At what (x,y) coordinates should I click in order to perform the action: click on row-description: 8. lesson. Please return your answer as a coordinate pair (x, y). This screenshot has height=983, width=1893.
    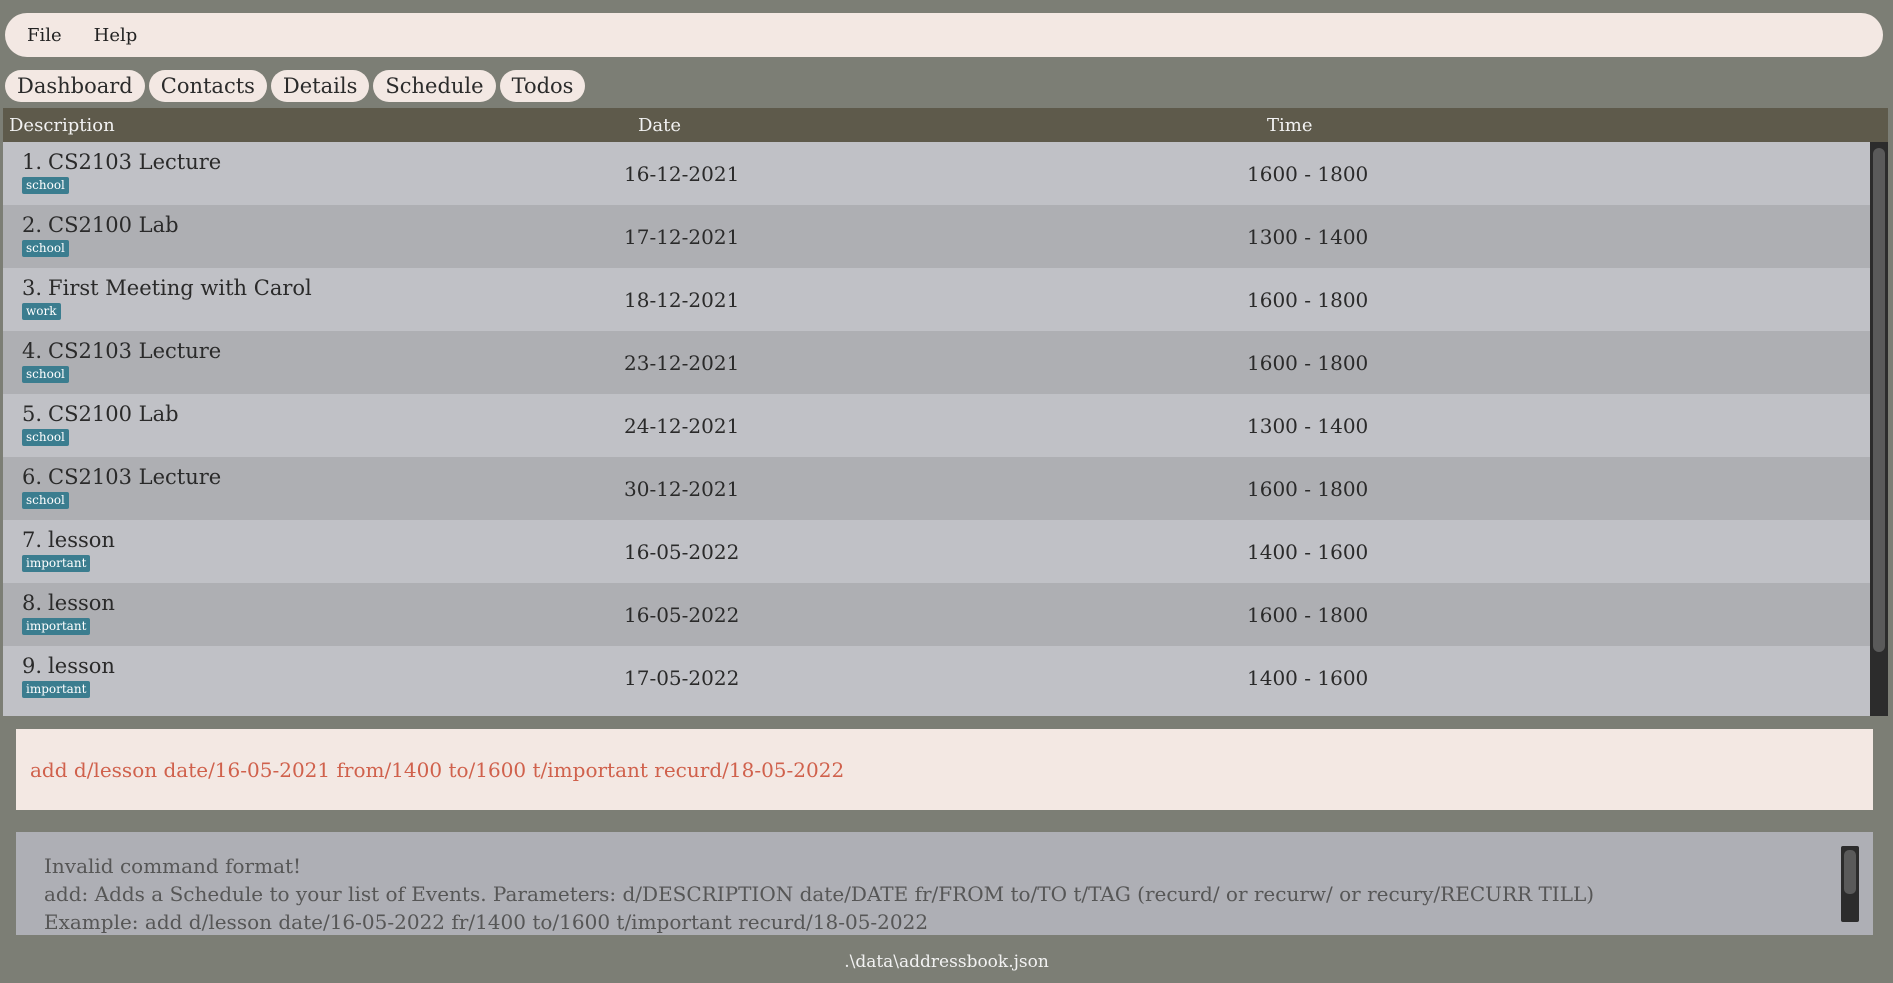
    Looking at the image, I should click on (68, 603).